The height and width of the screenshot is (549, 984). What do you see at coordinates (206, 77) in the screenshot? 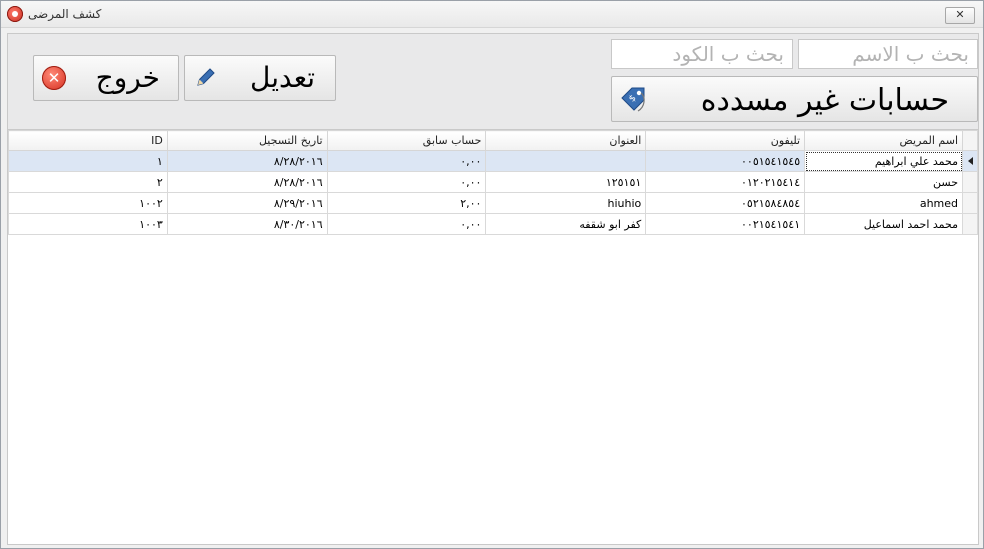
I see `pencil-icon` at bounding box center [206, 77].